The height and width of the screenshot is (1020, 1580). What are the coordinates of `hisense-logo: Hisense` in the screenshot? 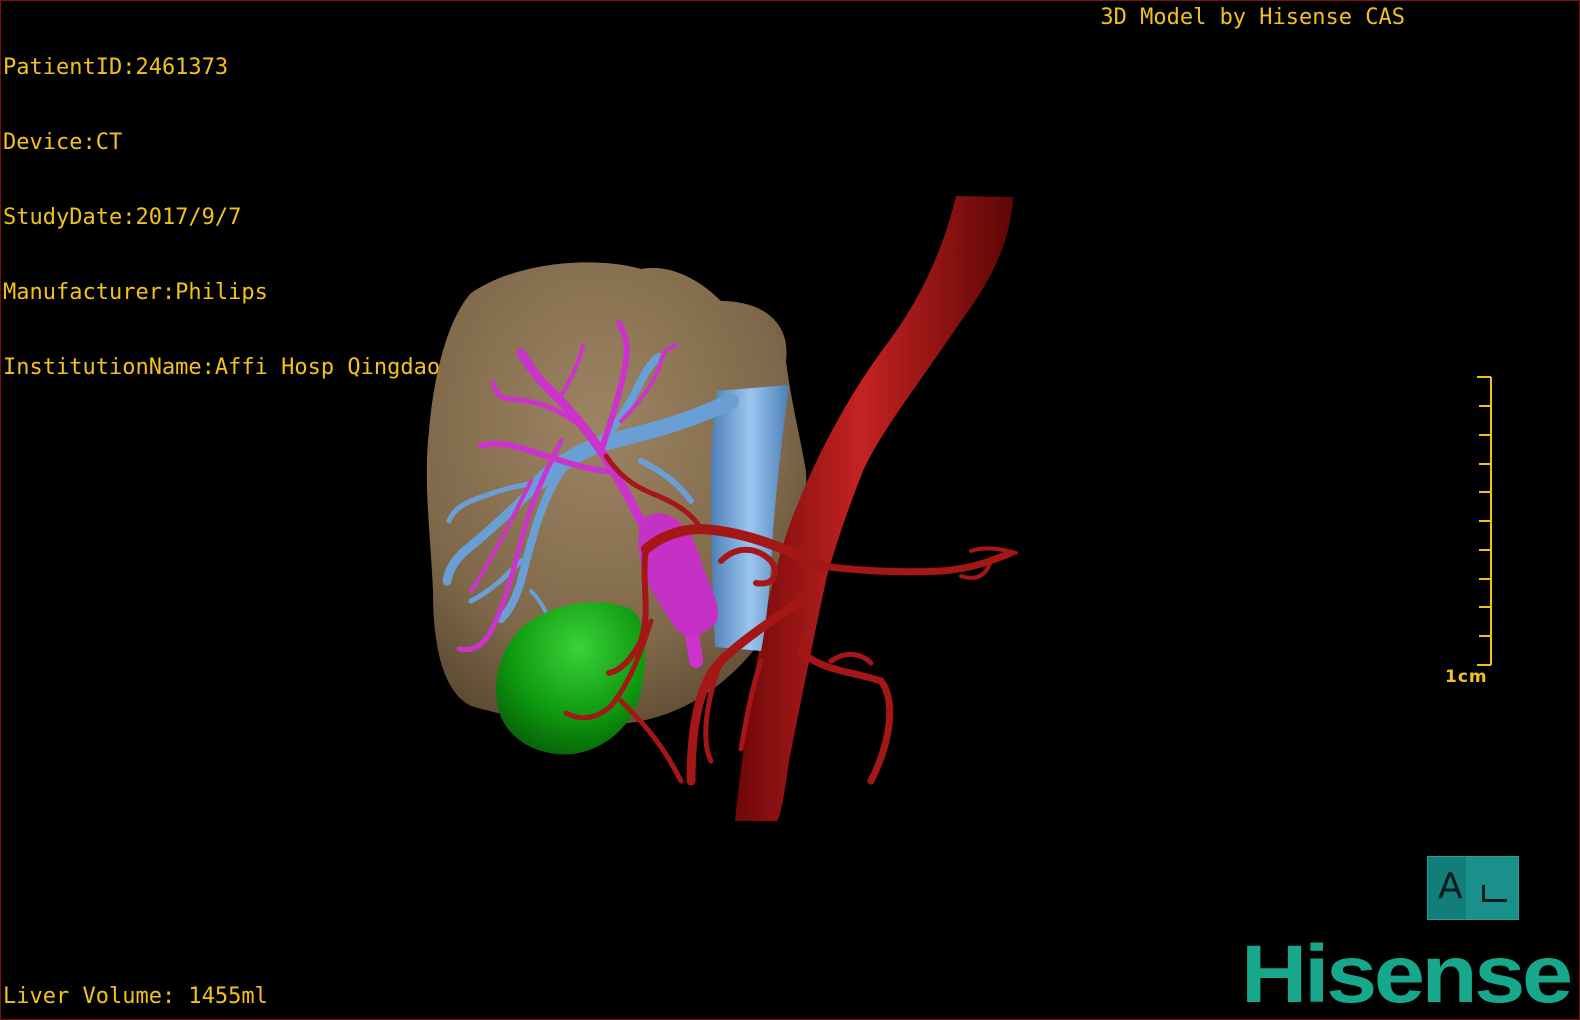 It's located at (1407, 974).